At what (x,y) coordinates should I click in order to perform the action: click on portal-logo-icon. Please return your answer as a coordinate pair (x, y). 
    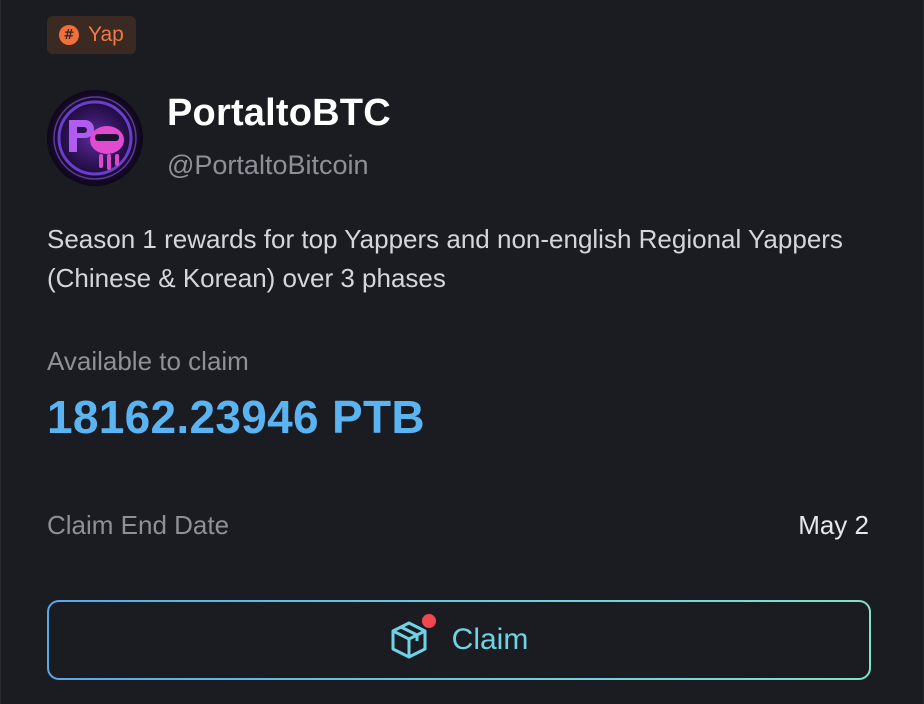
    Looking at the image, I should click on (95, 138).